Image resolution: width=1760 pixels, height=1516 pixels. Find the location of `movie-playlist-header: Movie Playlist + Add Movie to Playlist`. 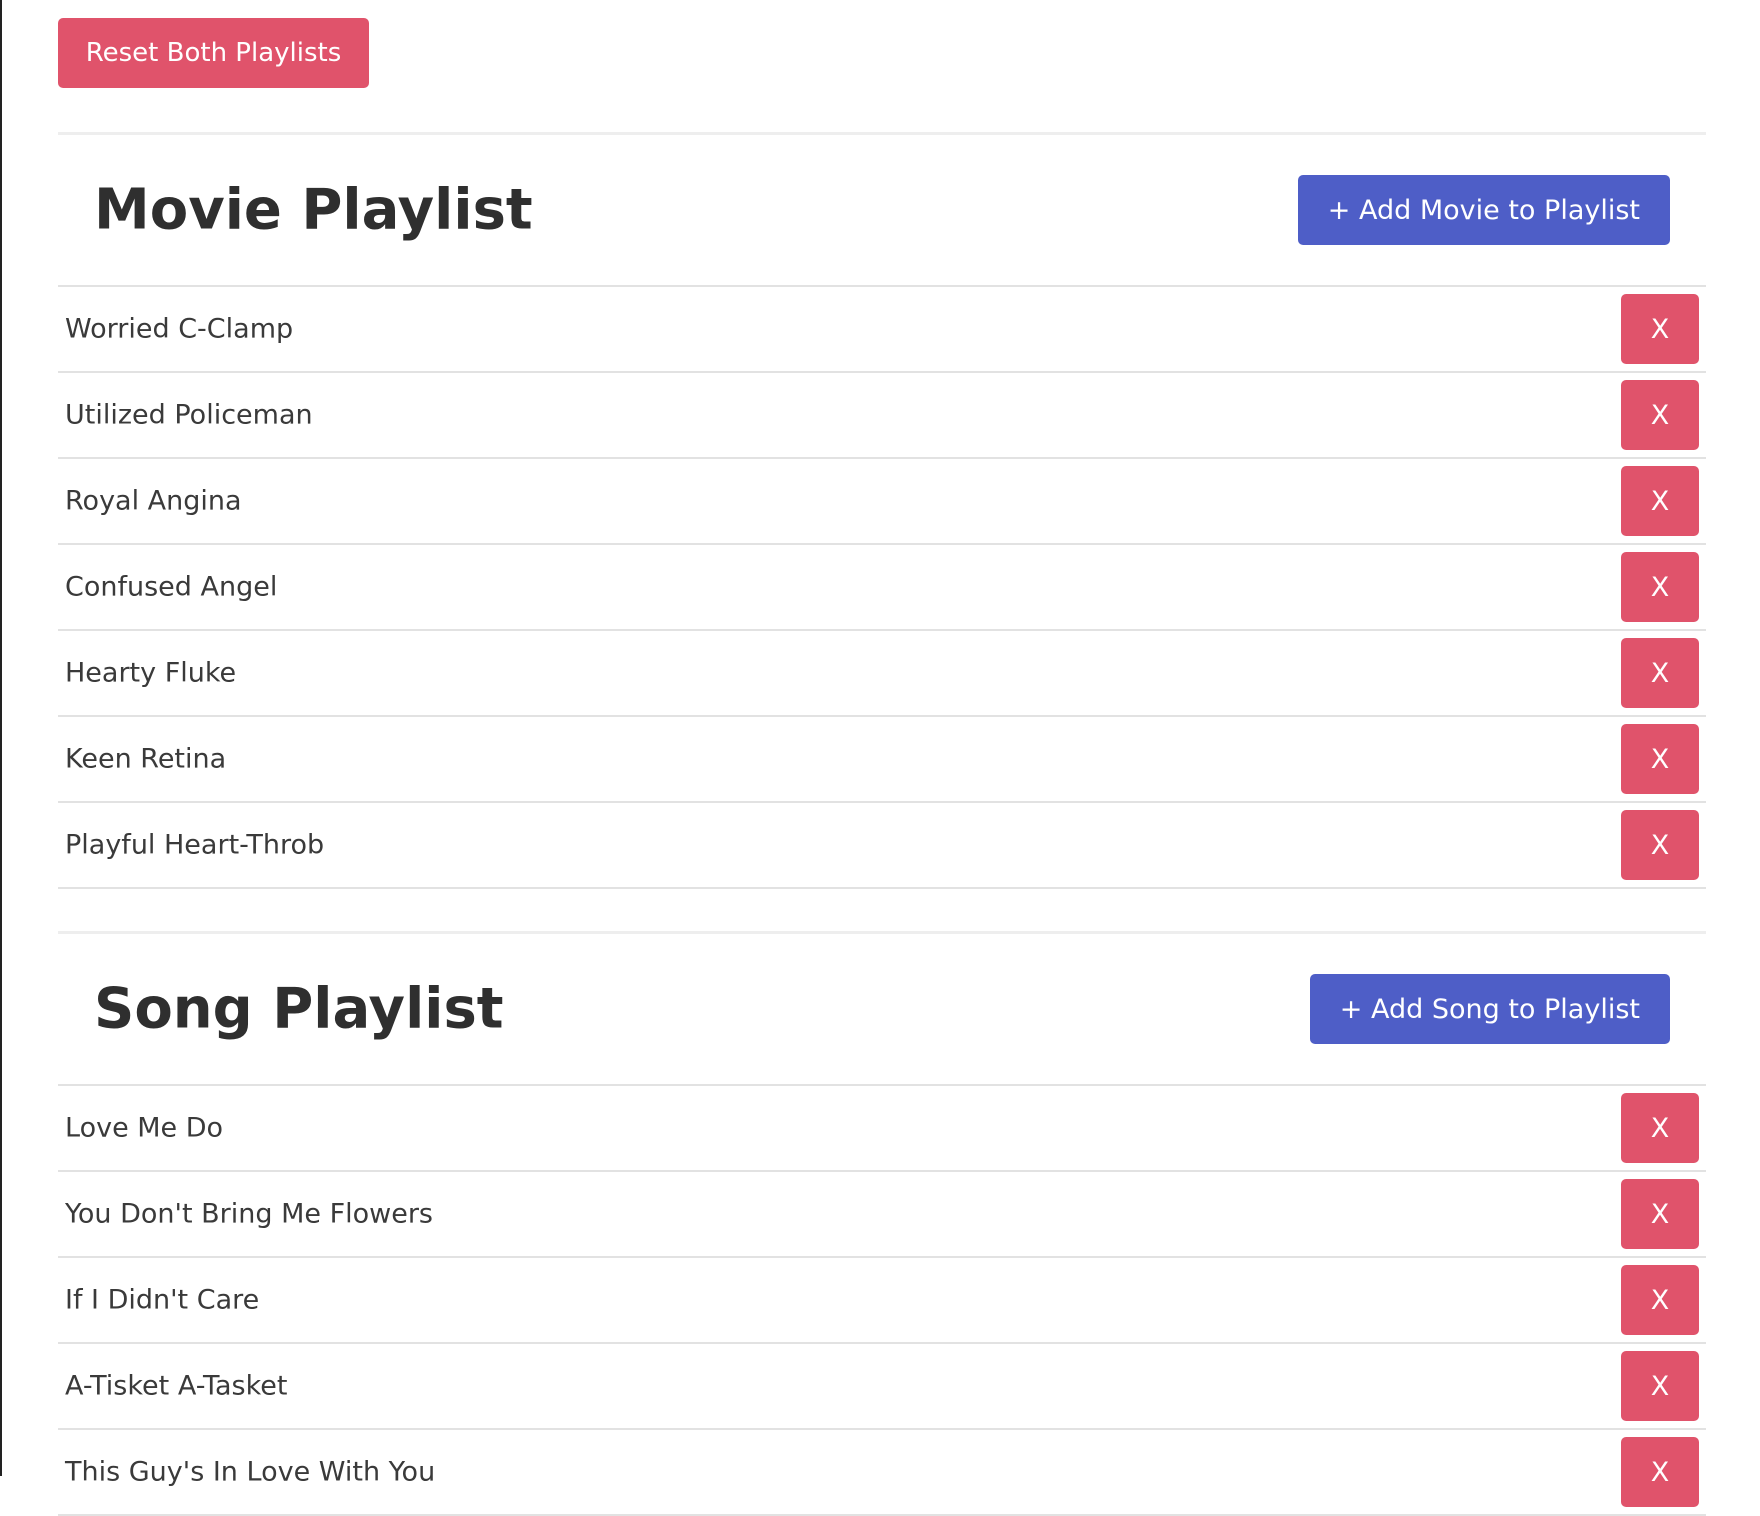

movie-playlist-header: Movie Playlist + Add Movie to Playlist is located at coordinates (882, 210).